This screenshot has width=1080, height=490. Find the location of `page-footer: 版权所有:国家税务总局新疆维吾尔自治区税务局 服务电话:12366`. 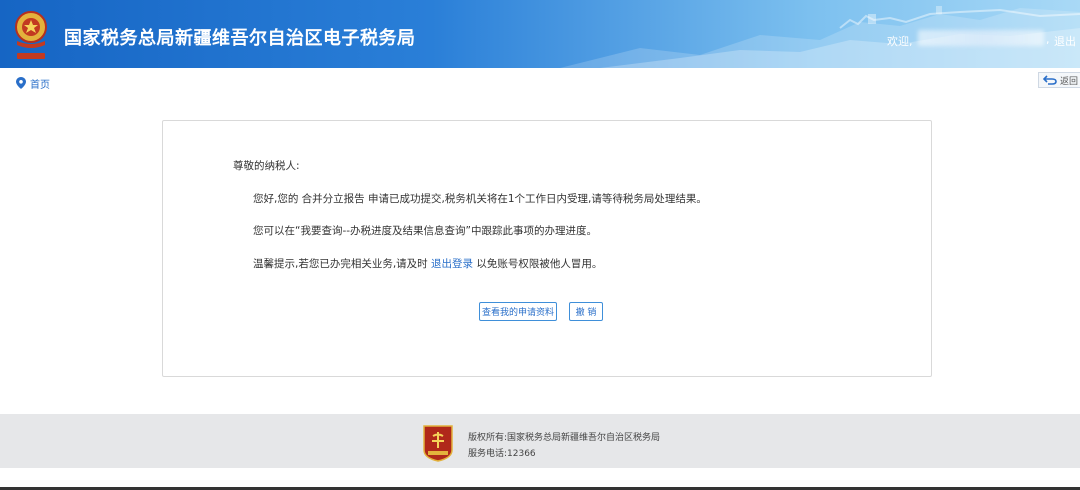

page-footer: 版权所有:国家税务总局新疆维吾尔自治区税务局 服务电话:12366 is located at coordinates (540, 441).